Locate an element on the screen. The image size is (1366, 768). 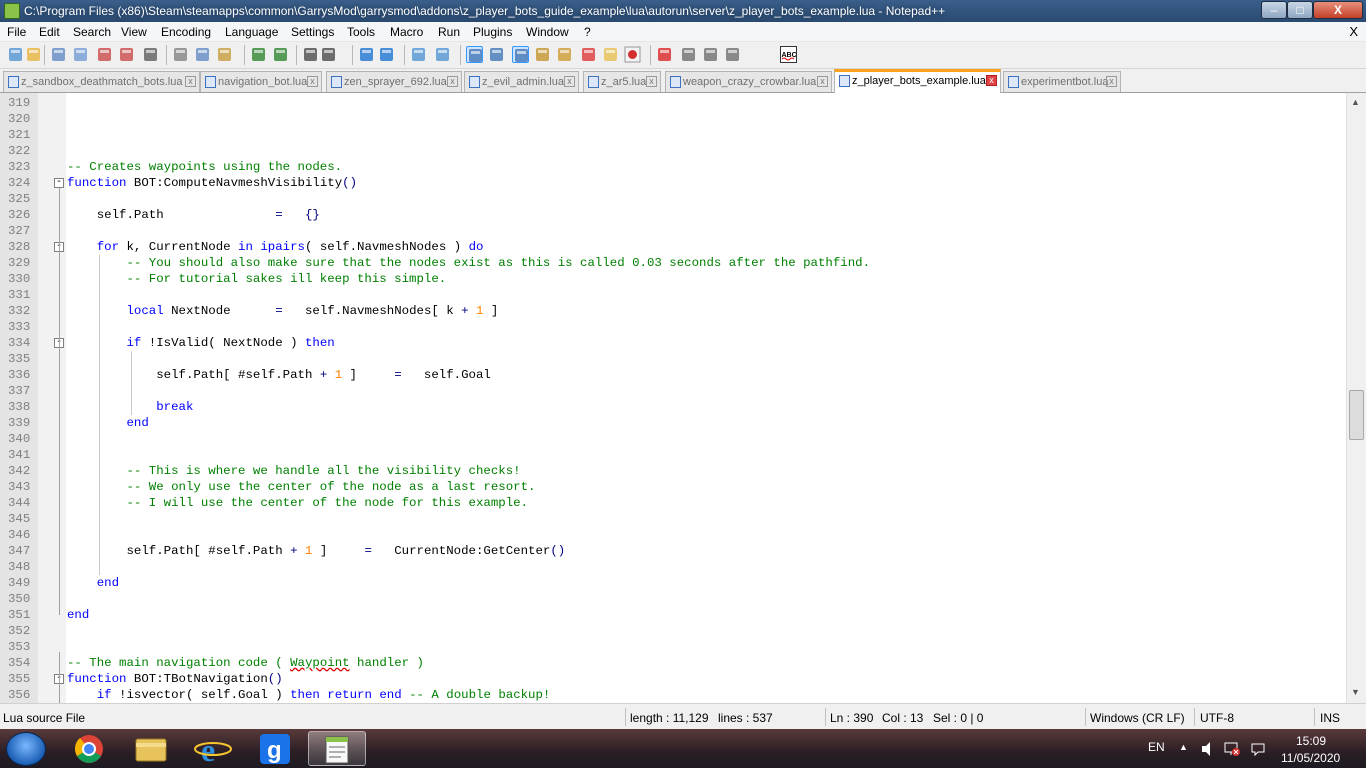
clock-time: 15:09 is located at coordinates (1311, 741).